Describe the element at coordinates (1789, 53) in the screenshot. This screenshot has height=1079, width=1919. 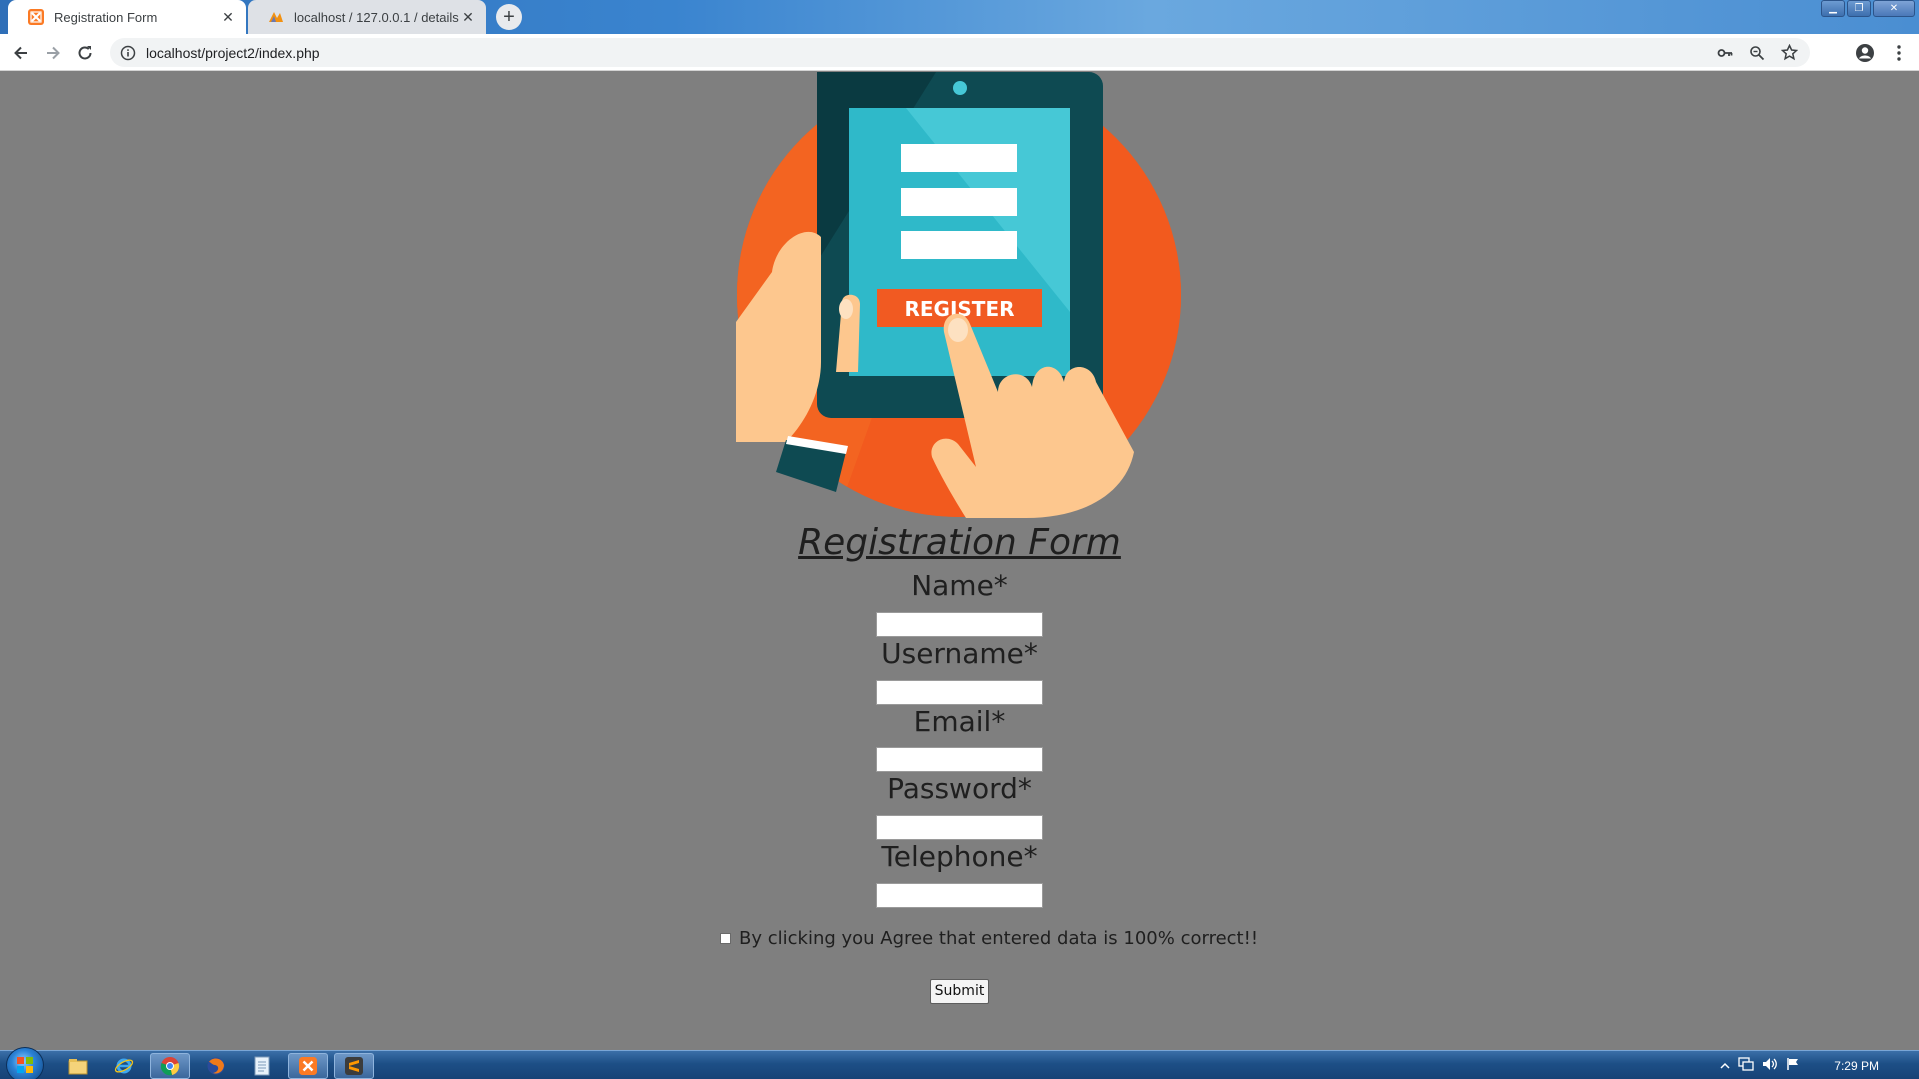
I see `bookmark-star-icon` at that location.